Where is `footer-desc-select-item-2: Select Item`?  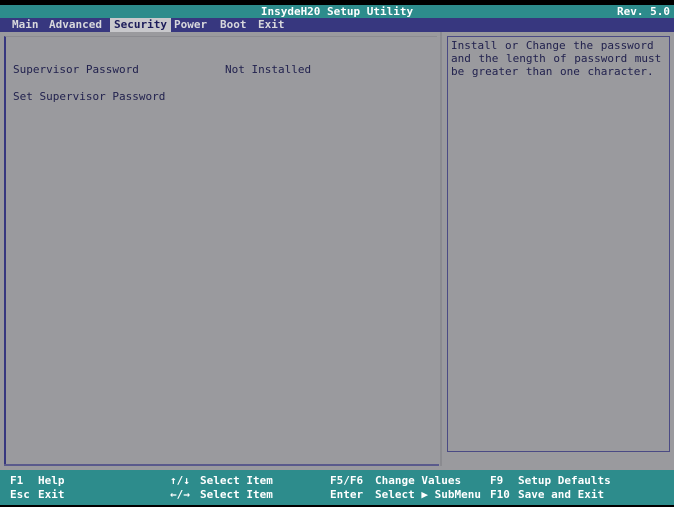
footer-desc-select-item-2: Select Item is located at coordinates (236, 494).